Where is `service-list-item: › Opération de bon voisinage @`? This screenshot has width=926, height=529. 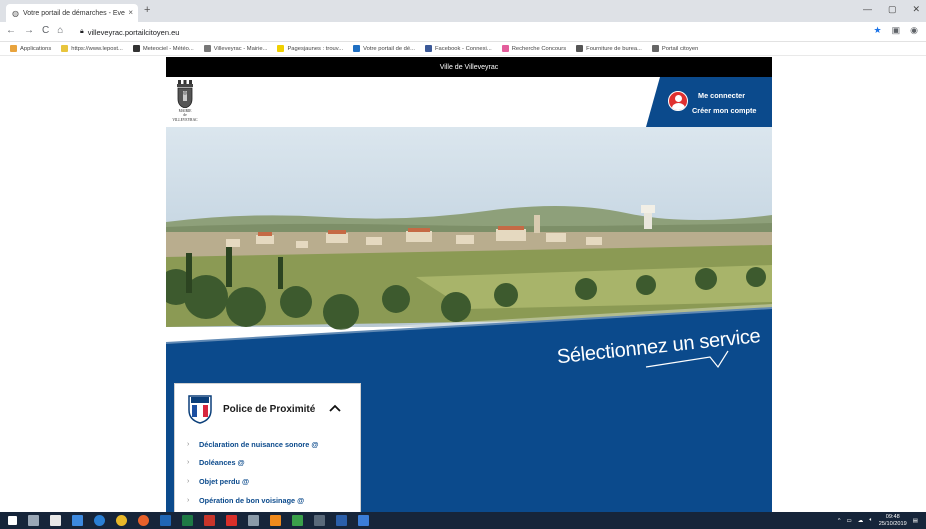 service-list-item: › Opération de bon voisinage @ is located at coordinates (253, 500).